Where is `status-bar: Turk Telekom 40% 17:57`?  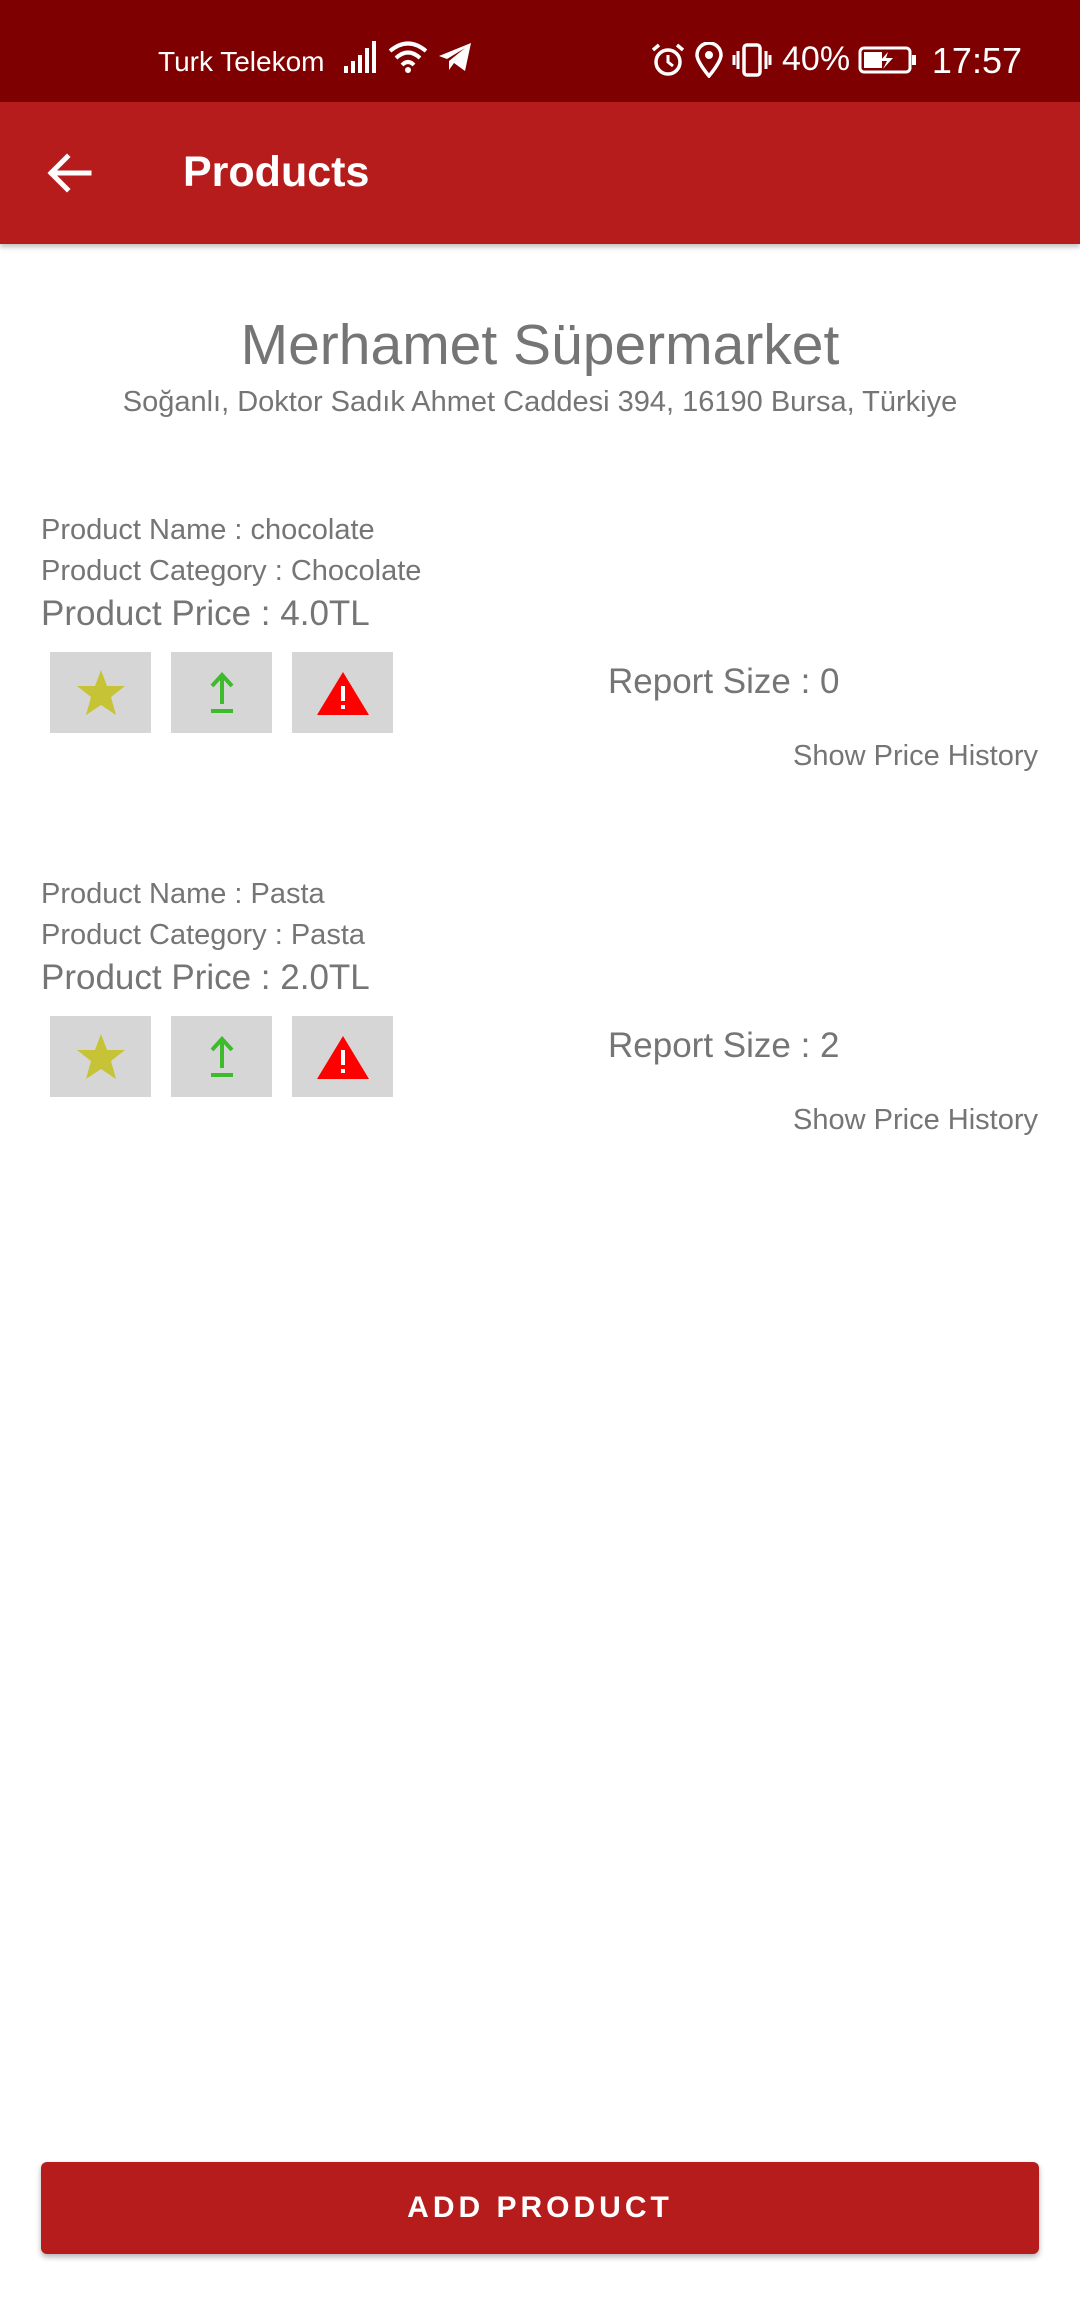 status-bar: Turk Telekom 40% 17:57 is located at coordinates (540, 51).